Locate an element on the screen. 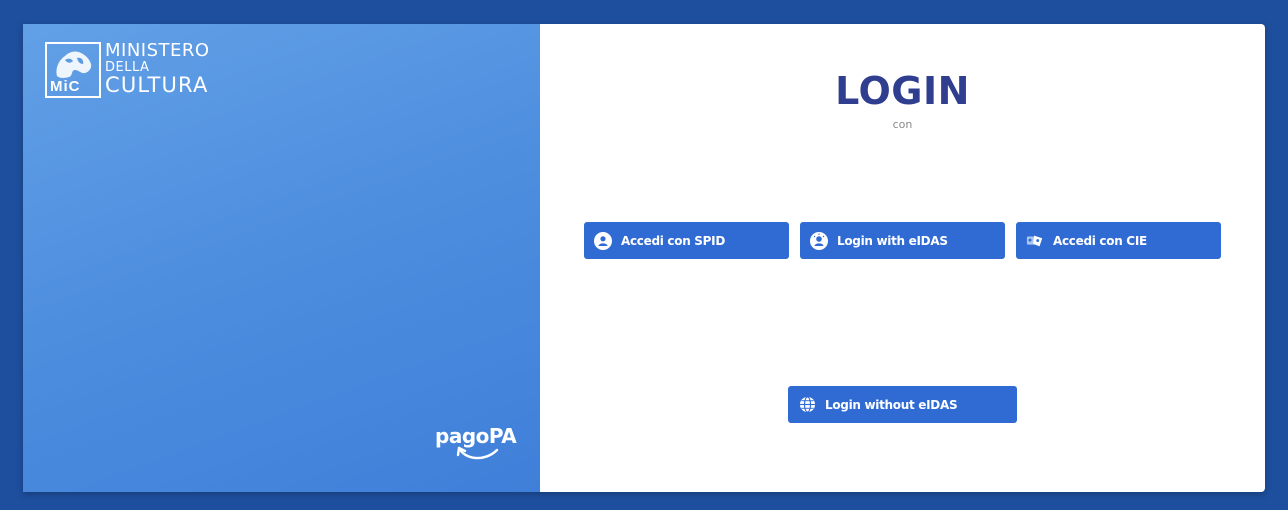 The image size is (1288, 510). eidas-login-label: Login with eIDAS is located at coordinates (892, 240).